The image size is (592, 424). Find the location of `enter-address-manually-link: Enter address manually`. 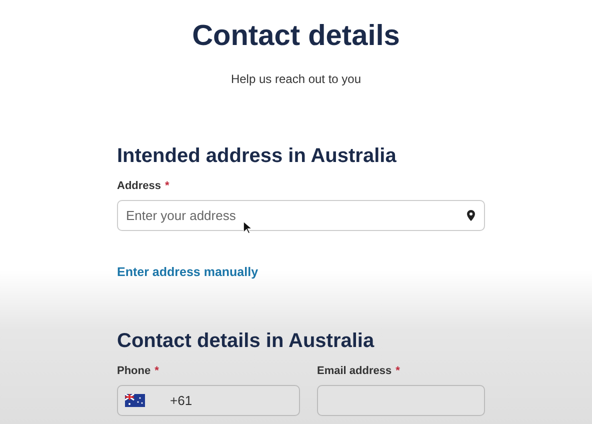

enter-address-manually-link: Enter address manually is located at coordinates (187, 272).